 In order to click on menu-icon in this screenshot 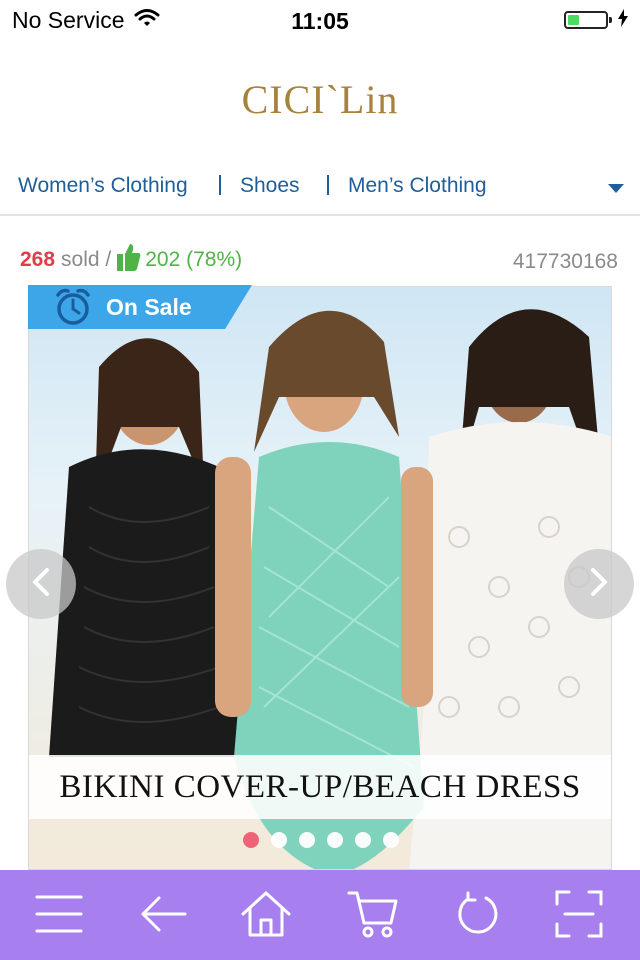, I will do `click(59, 916)`.